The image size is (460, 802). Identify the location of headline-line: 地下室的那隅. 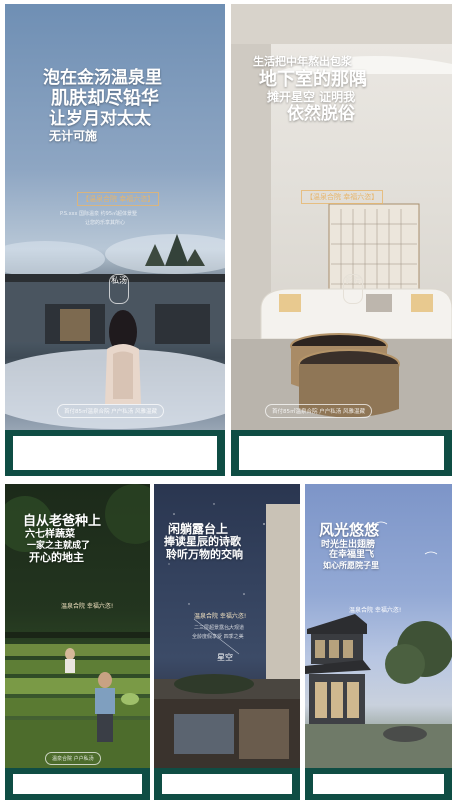
(313, 79).